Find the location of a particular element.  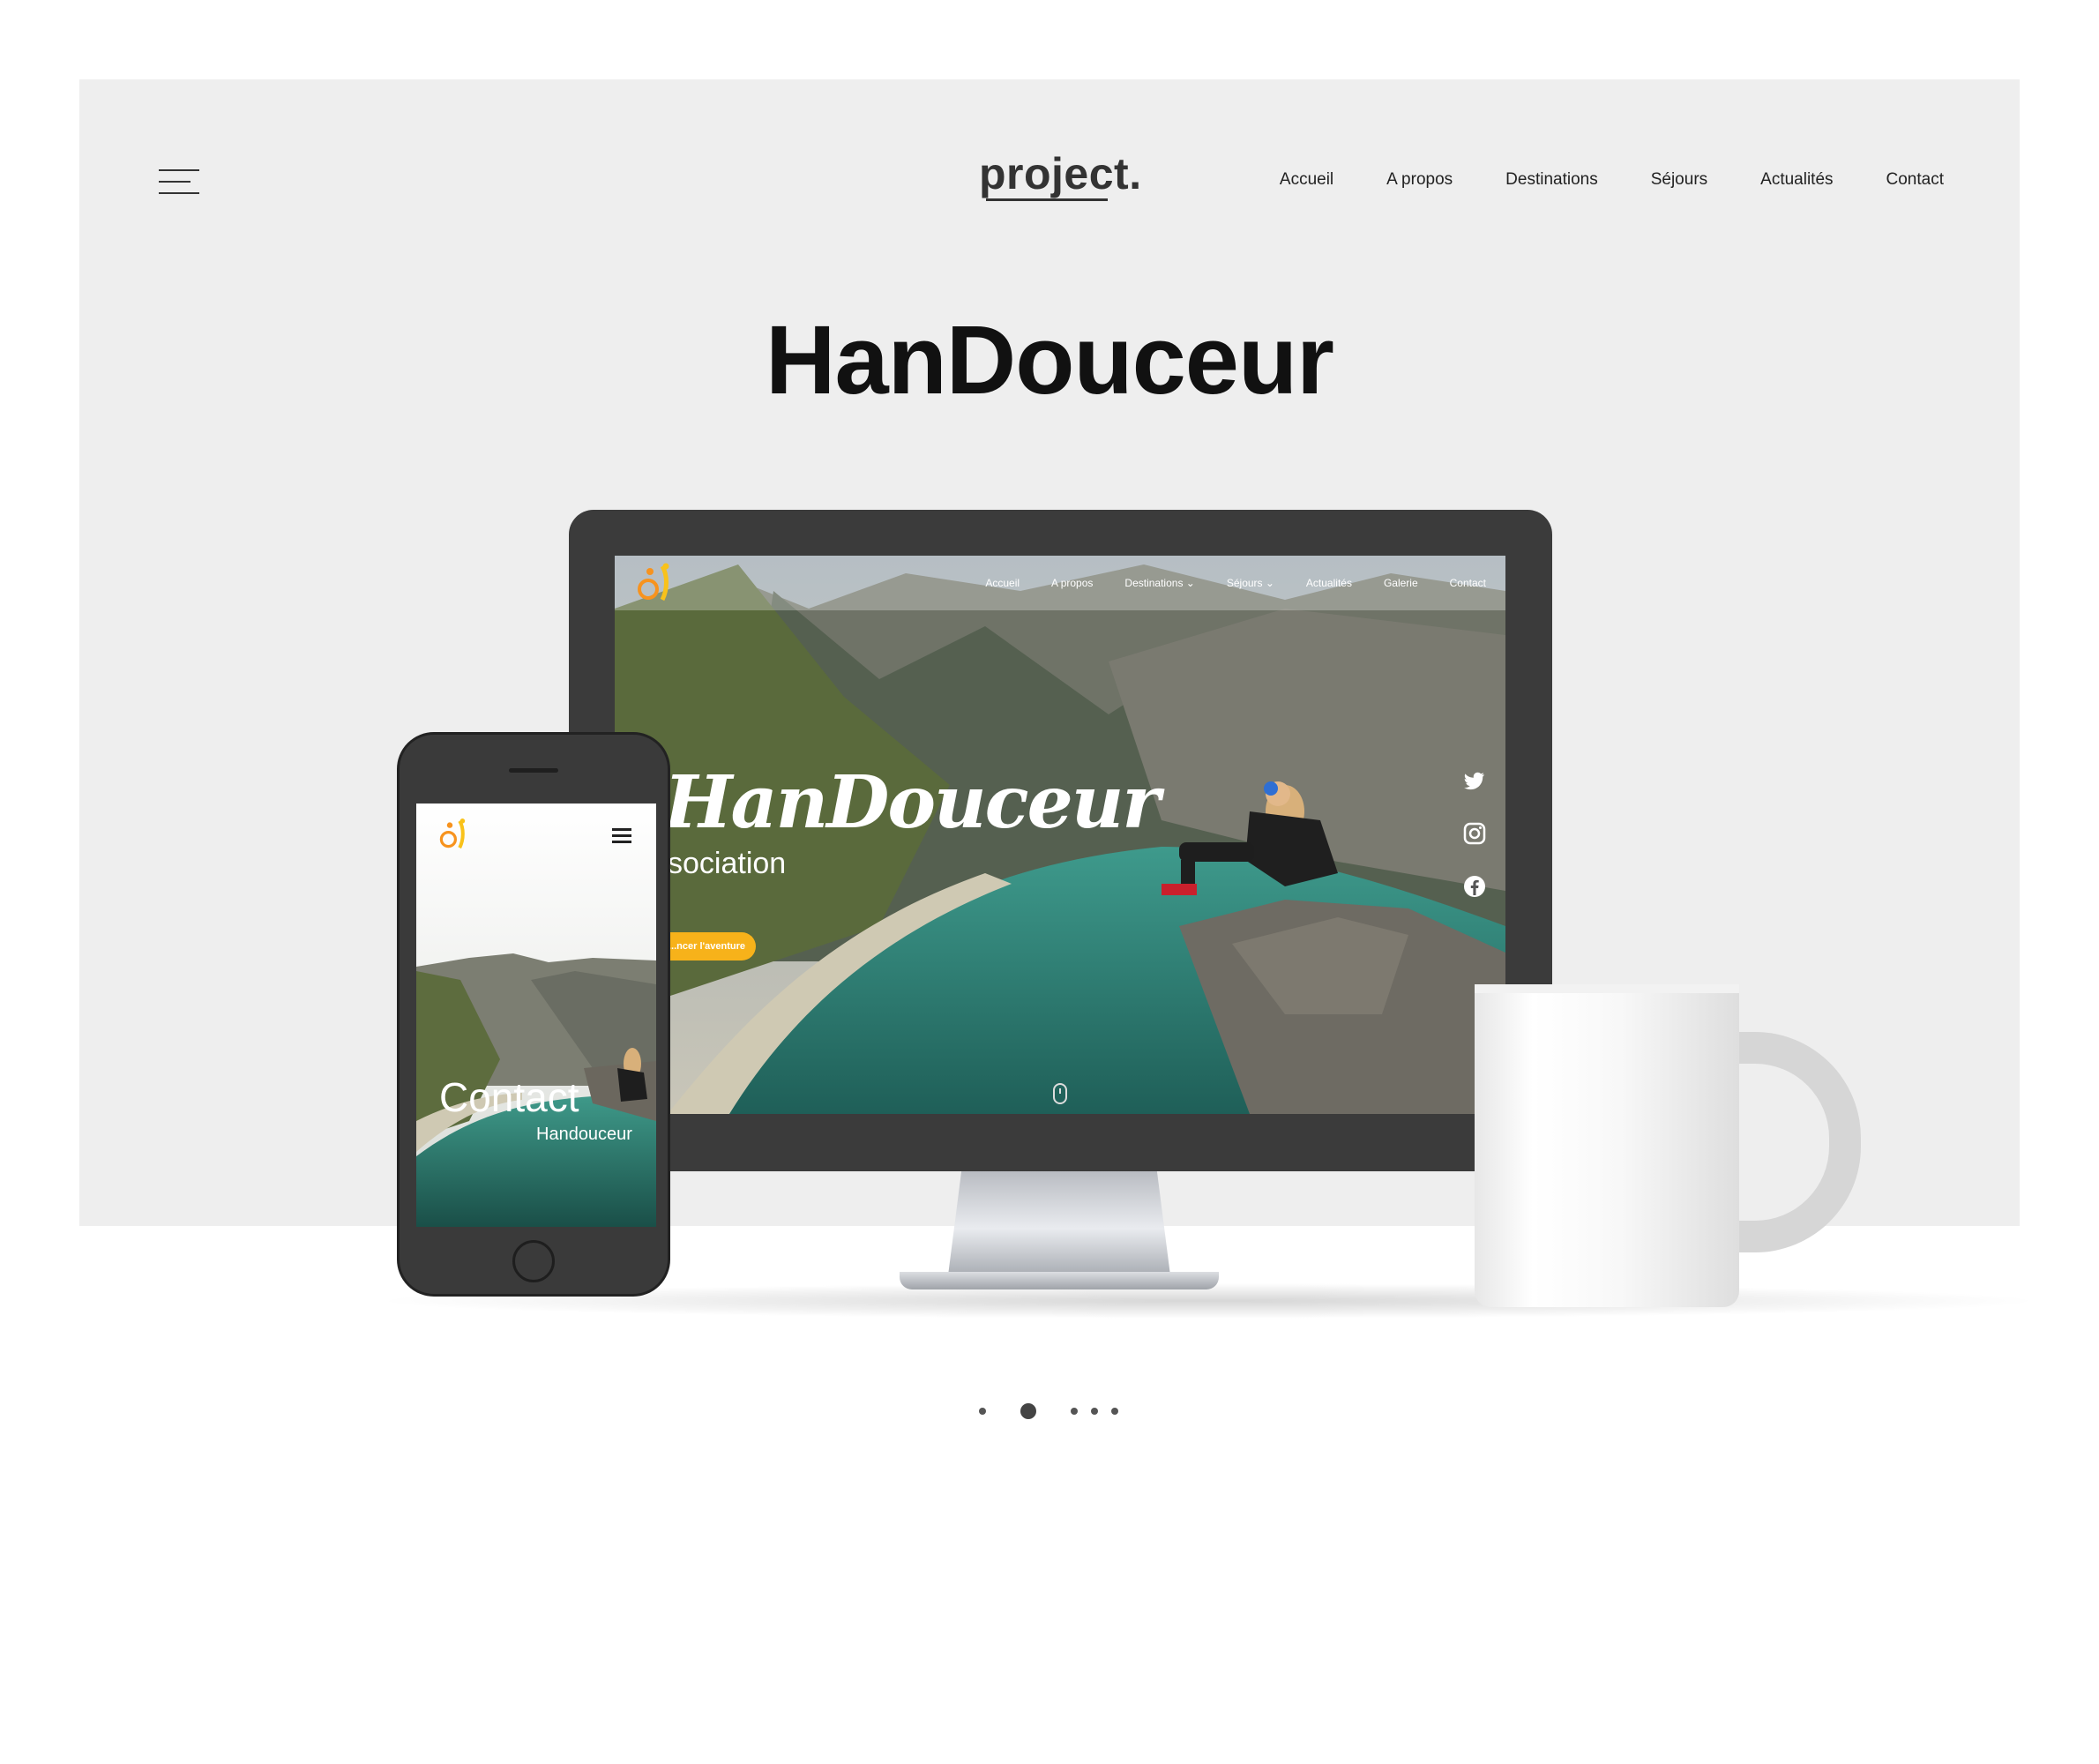

phone-speaker is located at coordinates (533, 770).